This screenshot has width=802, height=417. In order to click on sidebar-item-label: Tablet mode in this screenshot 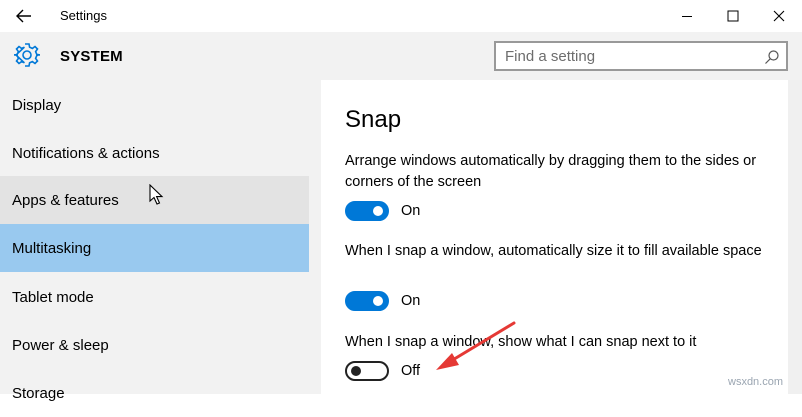, I will do `click(53, 297)`.